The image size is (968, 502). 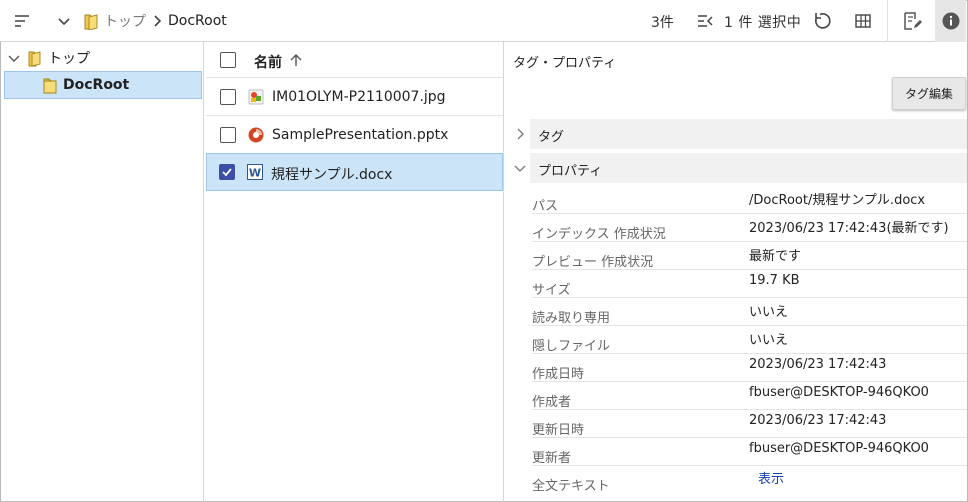 I want to click on property-row: 更新者 fbuser@DESKTOP-946QKO0, so click(x=749, y=452).